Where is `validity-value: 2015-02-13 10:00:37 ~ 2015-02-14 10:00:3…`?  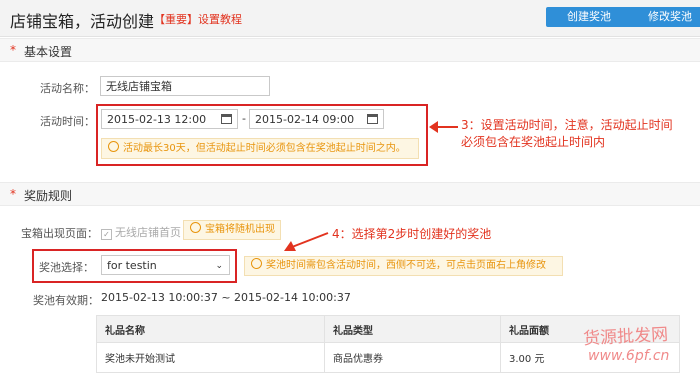
validity-value: 2015-02-13 10:00:37 ~ 2015-02-14 10:00:3… is located at coordinates (226, 297).